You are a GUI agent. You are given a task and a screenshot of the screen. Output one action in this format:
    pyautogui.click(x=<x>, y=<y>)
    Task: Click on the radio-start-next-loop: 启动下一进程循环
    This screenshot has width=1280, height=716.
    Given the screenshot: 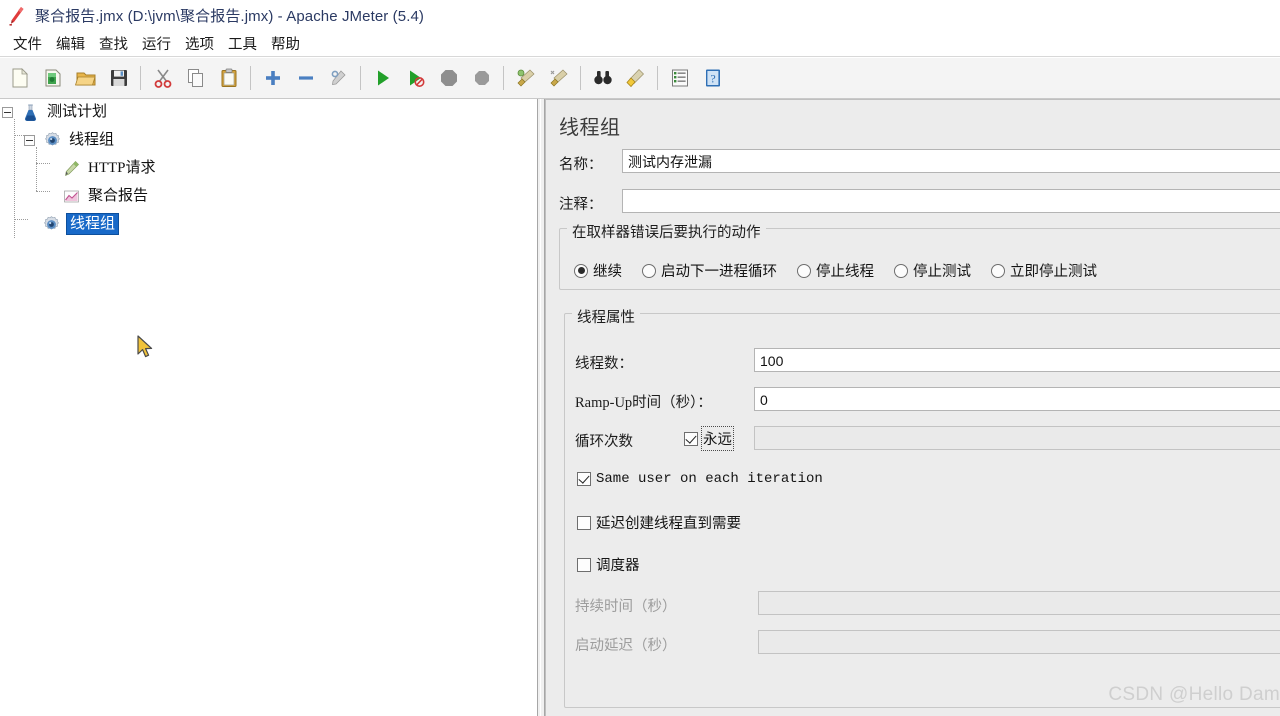 What is the action you would take?
    pyautogui.click(x=709, y=270)
    